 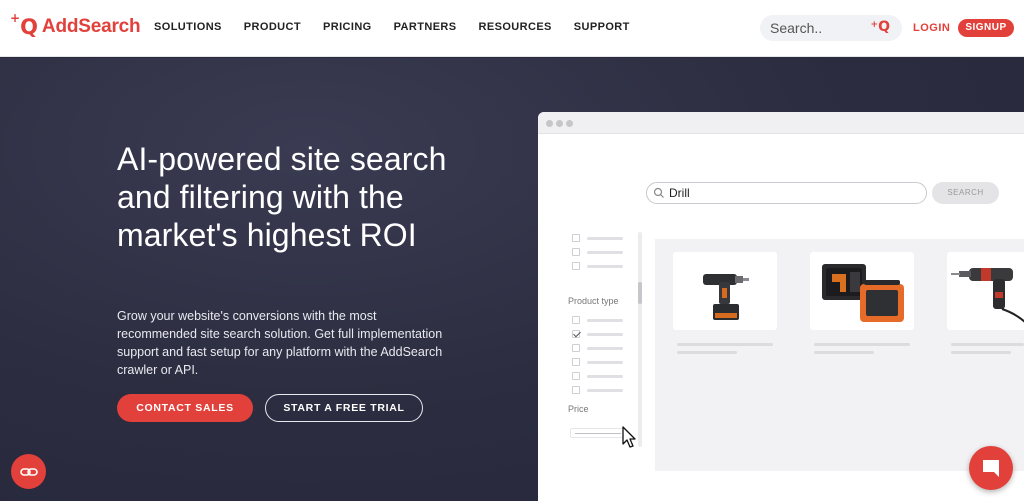 I want to click on login-link: LOGIN, so click(x=931, y=28).